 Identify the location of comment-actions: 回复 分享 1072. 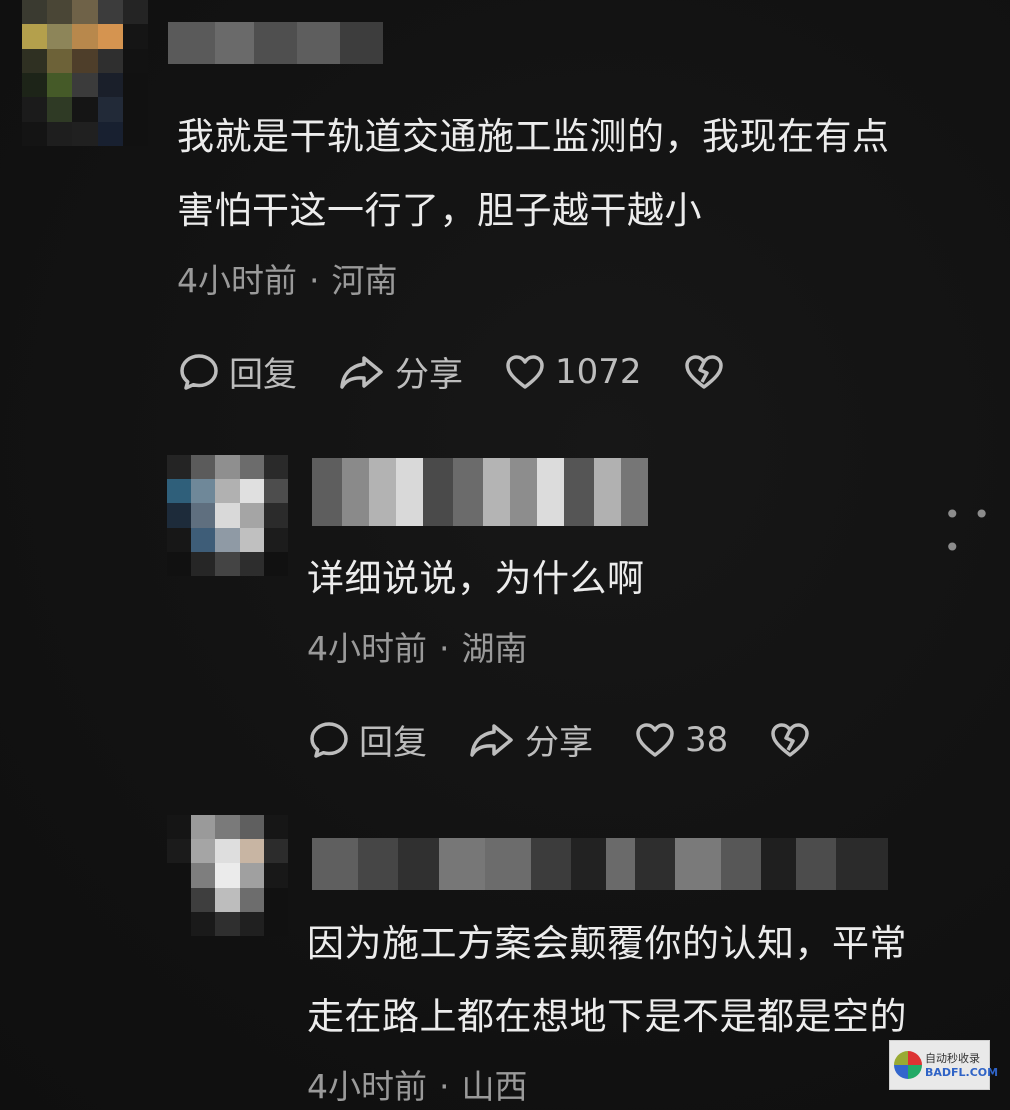
(471, 371).